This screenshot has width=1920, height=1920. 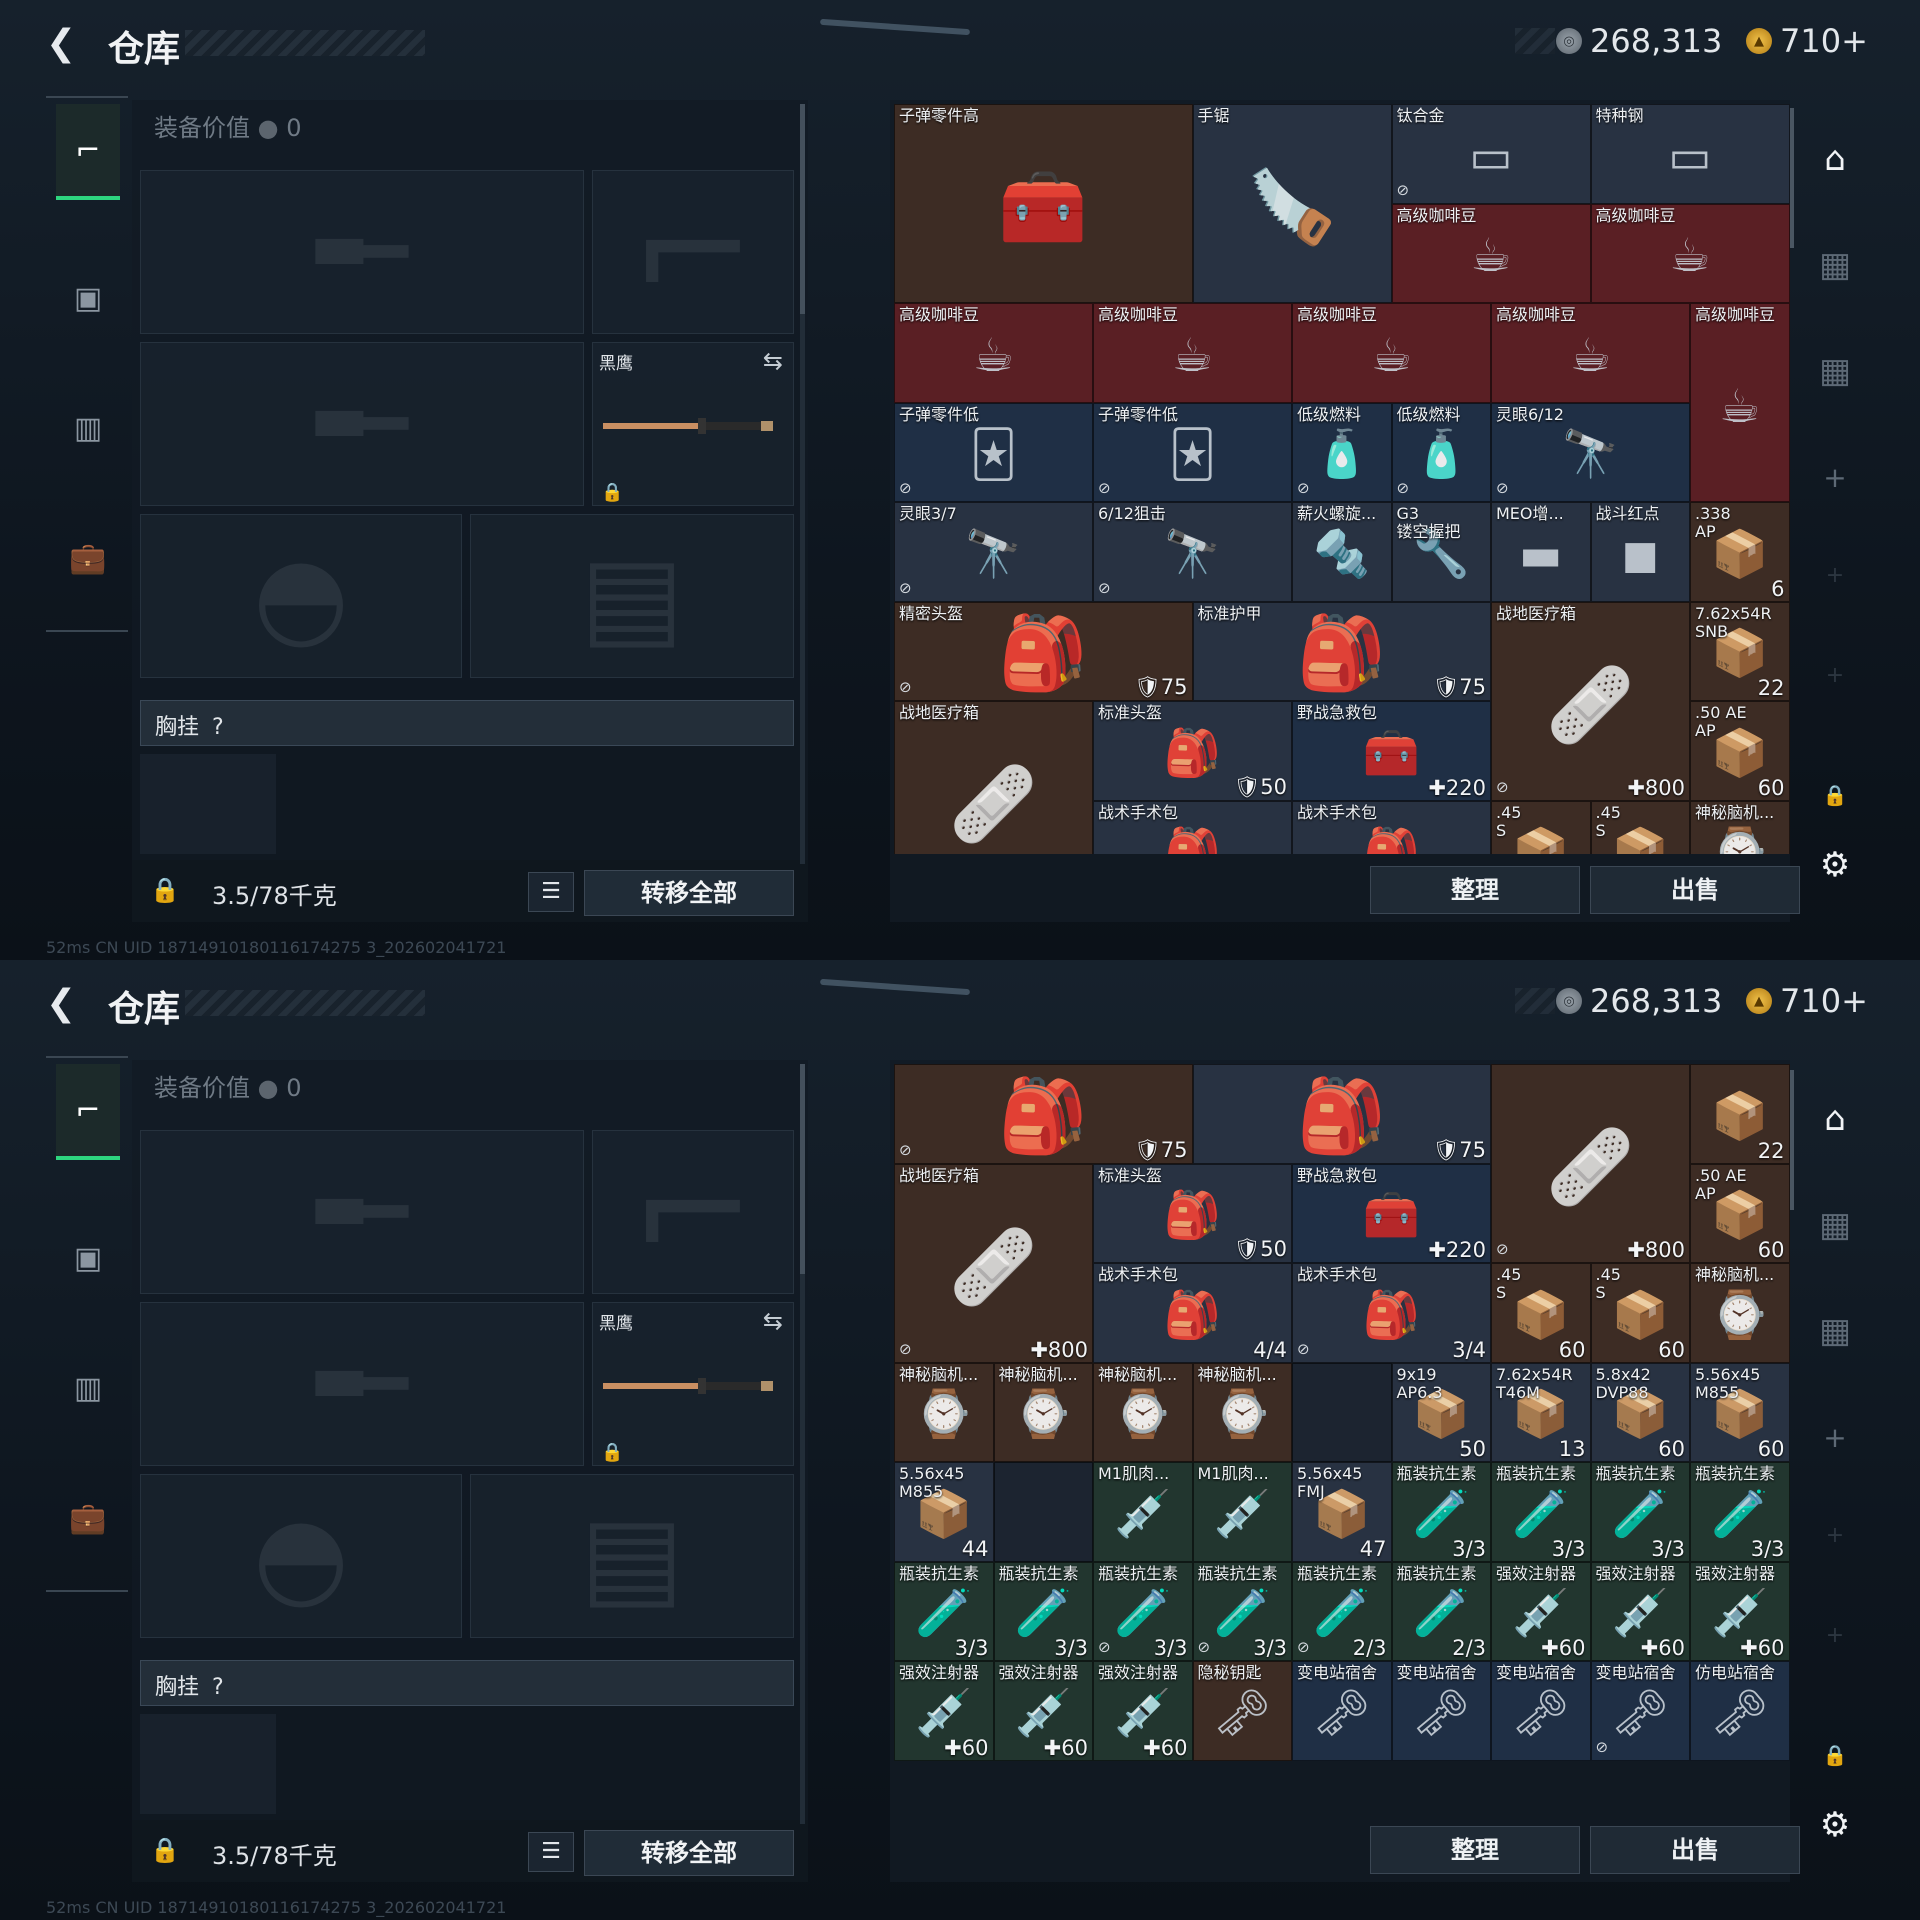 I want to click on storage-tab-2-icon: ▦, so click(x=1835, y=265).